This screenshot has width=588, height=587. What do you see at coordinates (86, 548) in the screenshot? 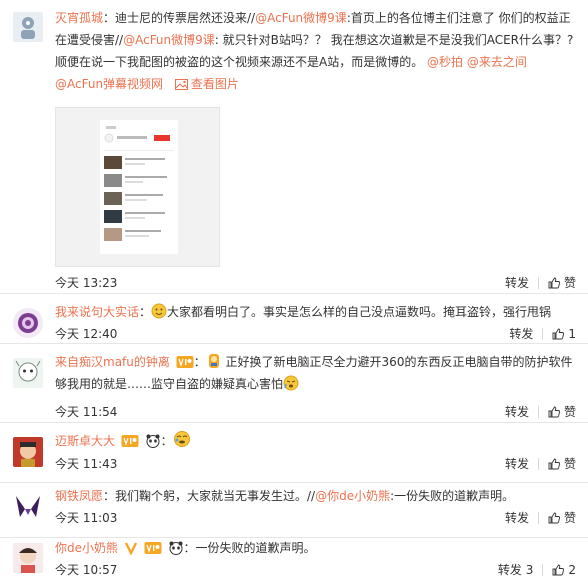
I see `username: 你de小奶熊` at bounding box center [86, 548].